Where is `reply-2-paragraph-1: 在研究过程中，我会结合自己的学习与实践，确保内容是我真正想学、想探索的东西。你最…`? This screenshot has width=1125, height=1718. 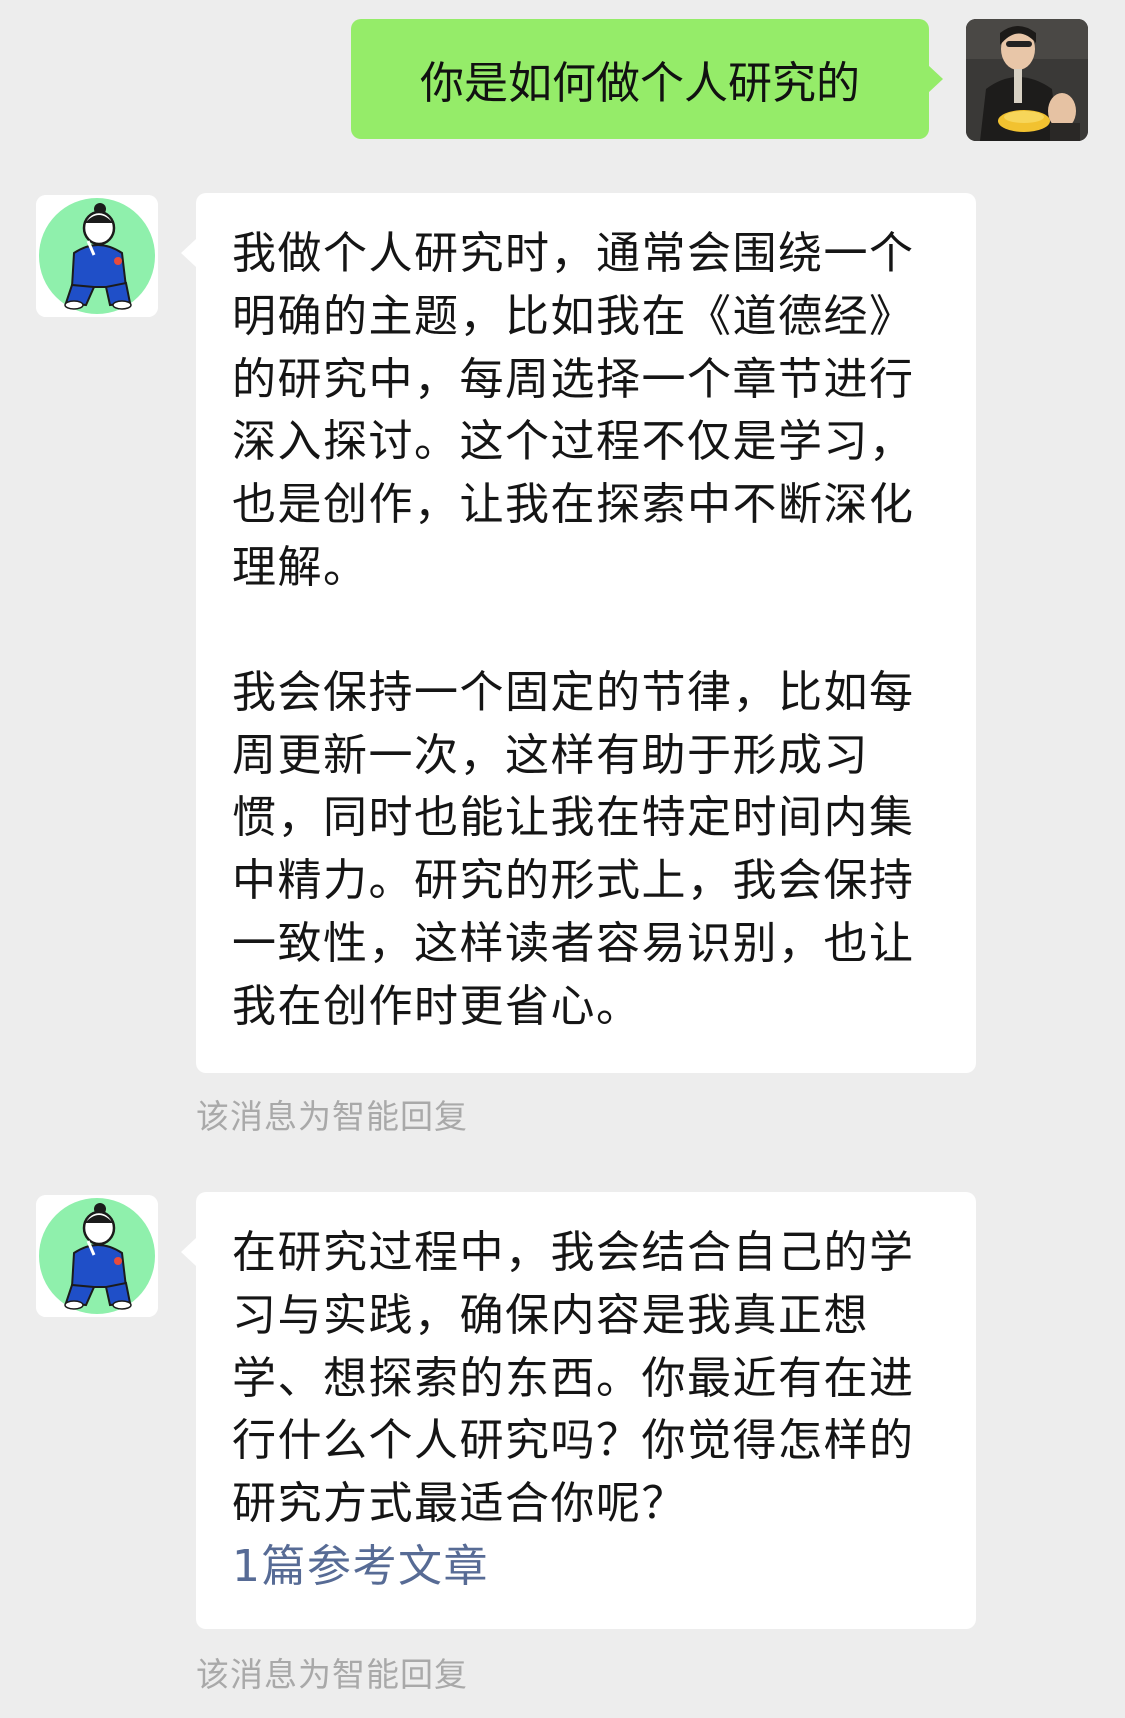 reply-2-paragraph-1: 在研究过程中，我会结合自己的学习与实践，确保内容是我真正想学、想探索的东西。你最… is located at coordinates (573, 1378).